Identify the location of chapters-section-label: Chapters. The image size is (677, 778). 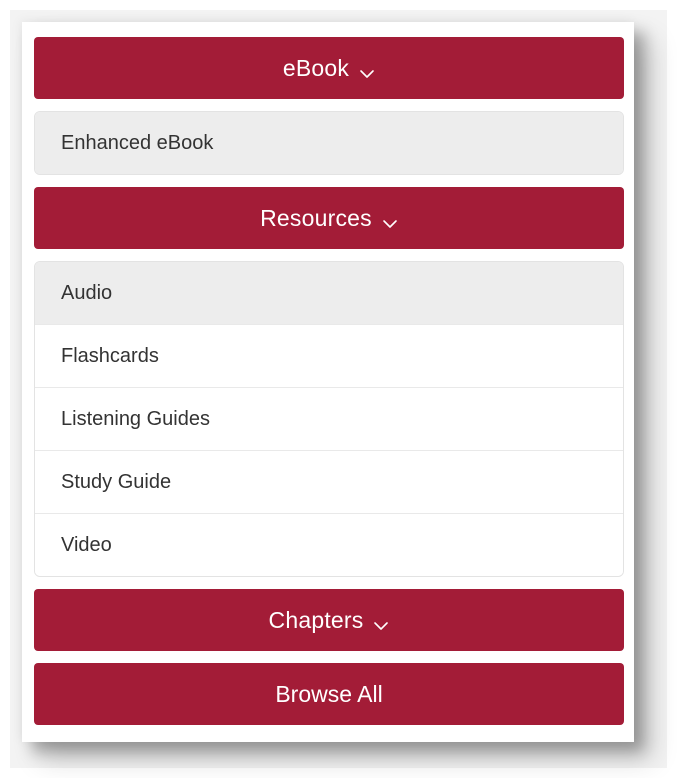
(316, 619).